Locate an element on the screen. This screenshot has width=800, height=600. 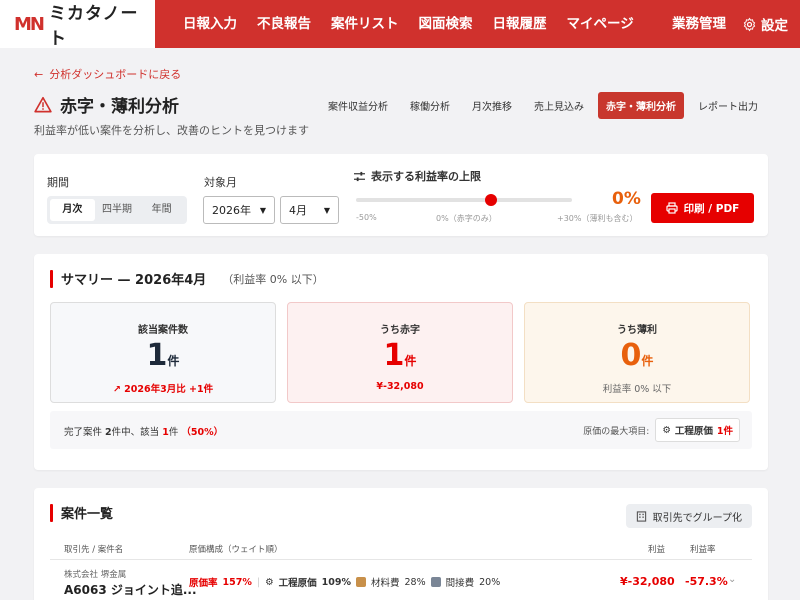
stat-target-sub-row: ↗ 2026年3月比 +1件 is located at coordinates (163, 388).